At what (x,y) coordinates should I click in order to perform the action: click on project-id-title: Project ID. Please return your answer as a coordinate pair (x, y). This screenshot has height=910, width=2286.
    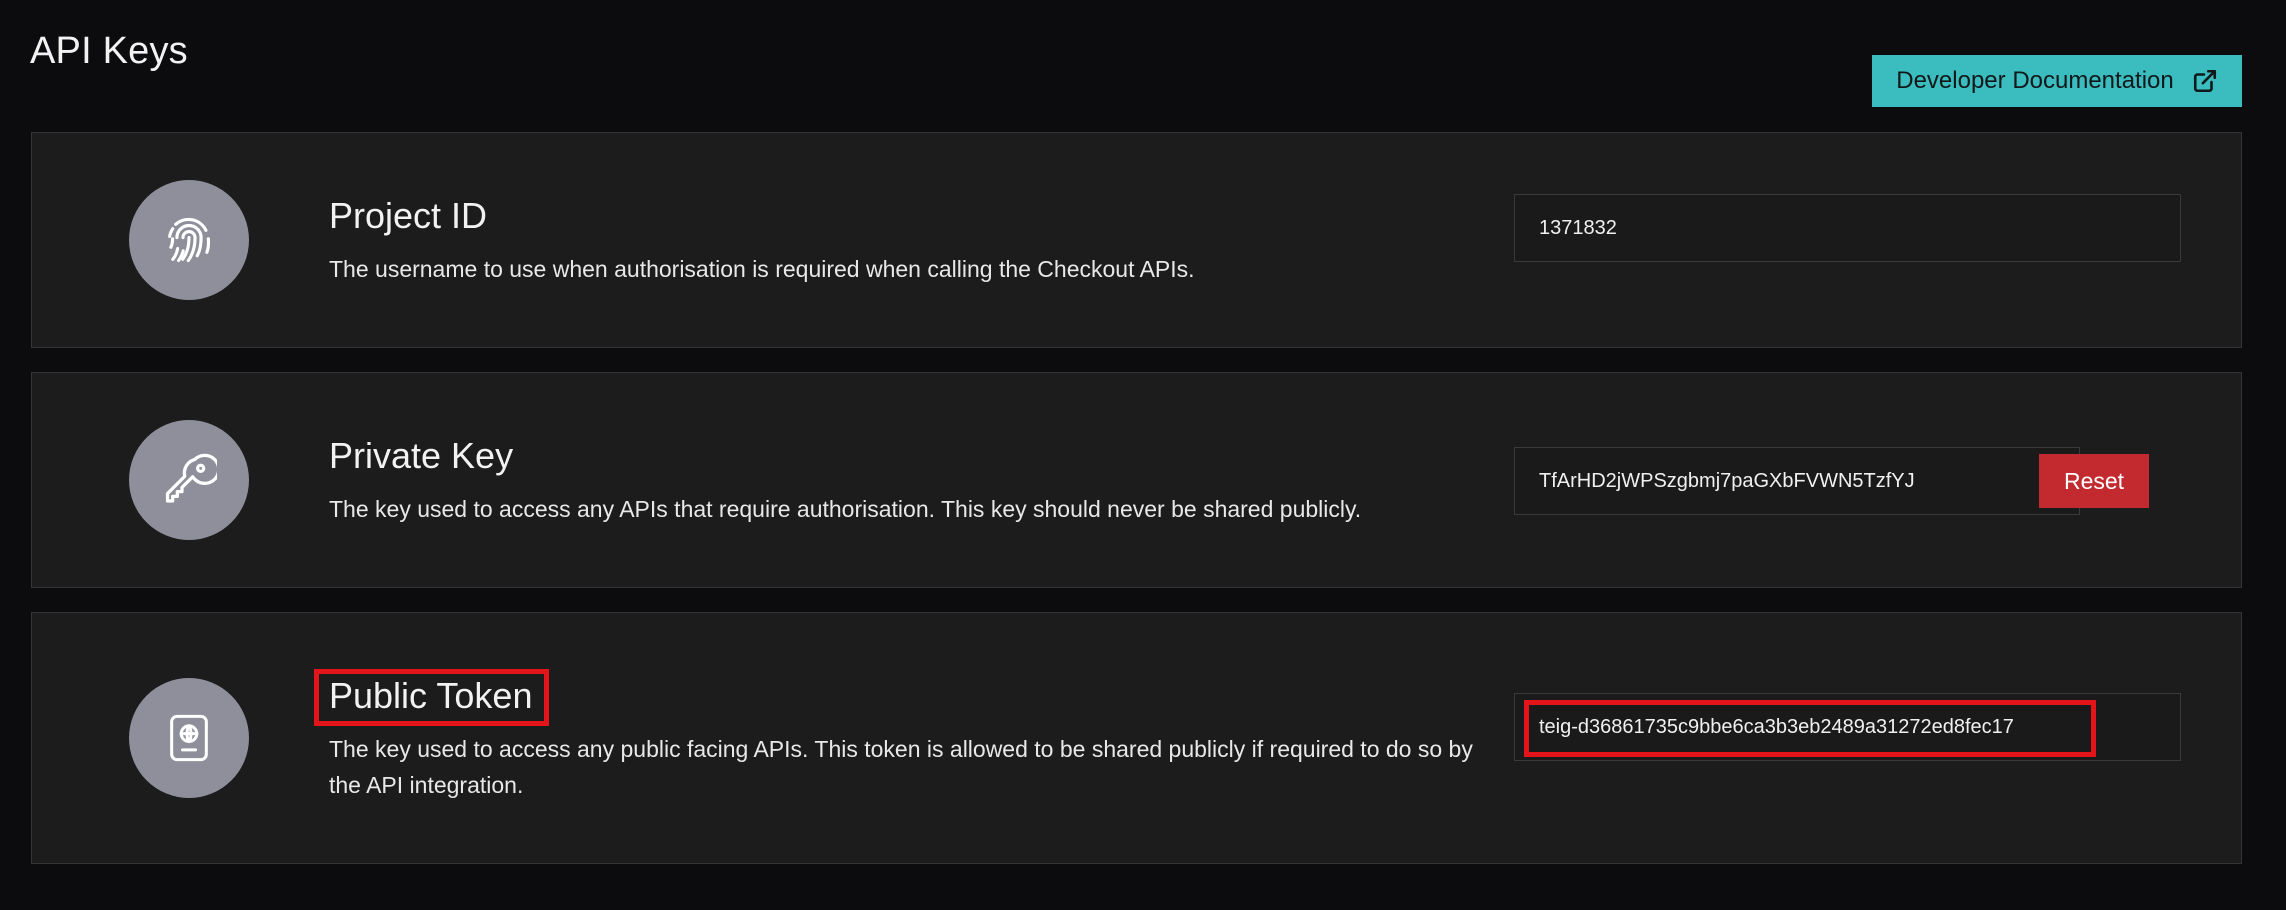
    Looking at the image, I should click on (408, 215).